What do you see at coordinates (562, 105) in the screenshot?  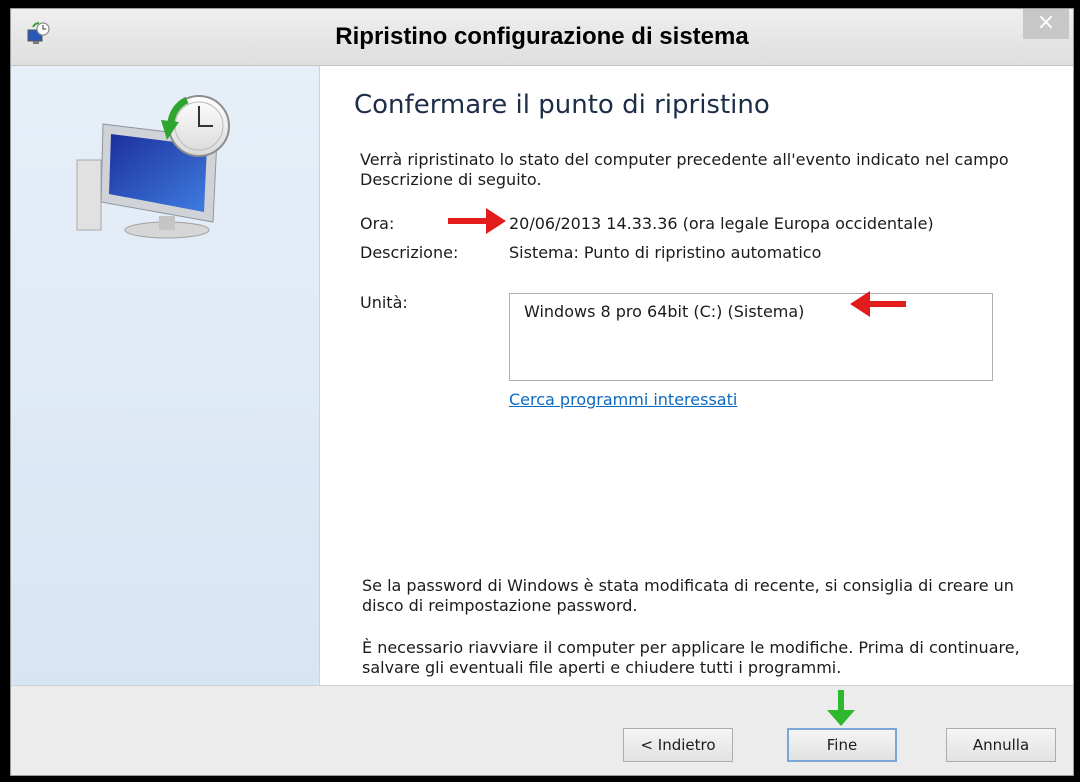 I see `page-heading: Confermare il punto di ripristino` at bounding box center [562, 105].